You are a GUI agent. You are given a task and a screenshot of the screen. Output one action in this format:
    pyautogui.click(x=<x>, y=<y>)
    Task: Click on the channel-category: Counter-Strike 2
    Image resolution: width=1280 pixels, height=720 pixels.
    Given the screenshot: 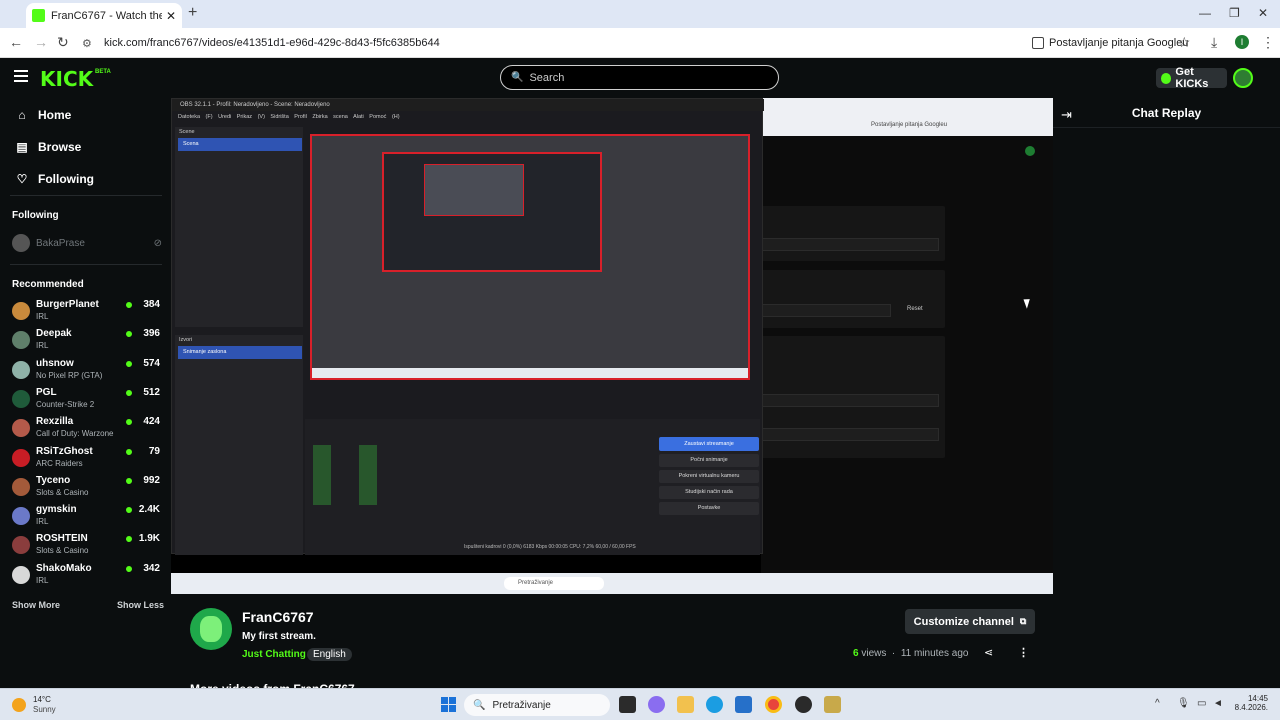 What is the action you would take?
    pyautogui.click(x=65, y=404)
    